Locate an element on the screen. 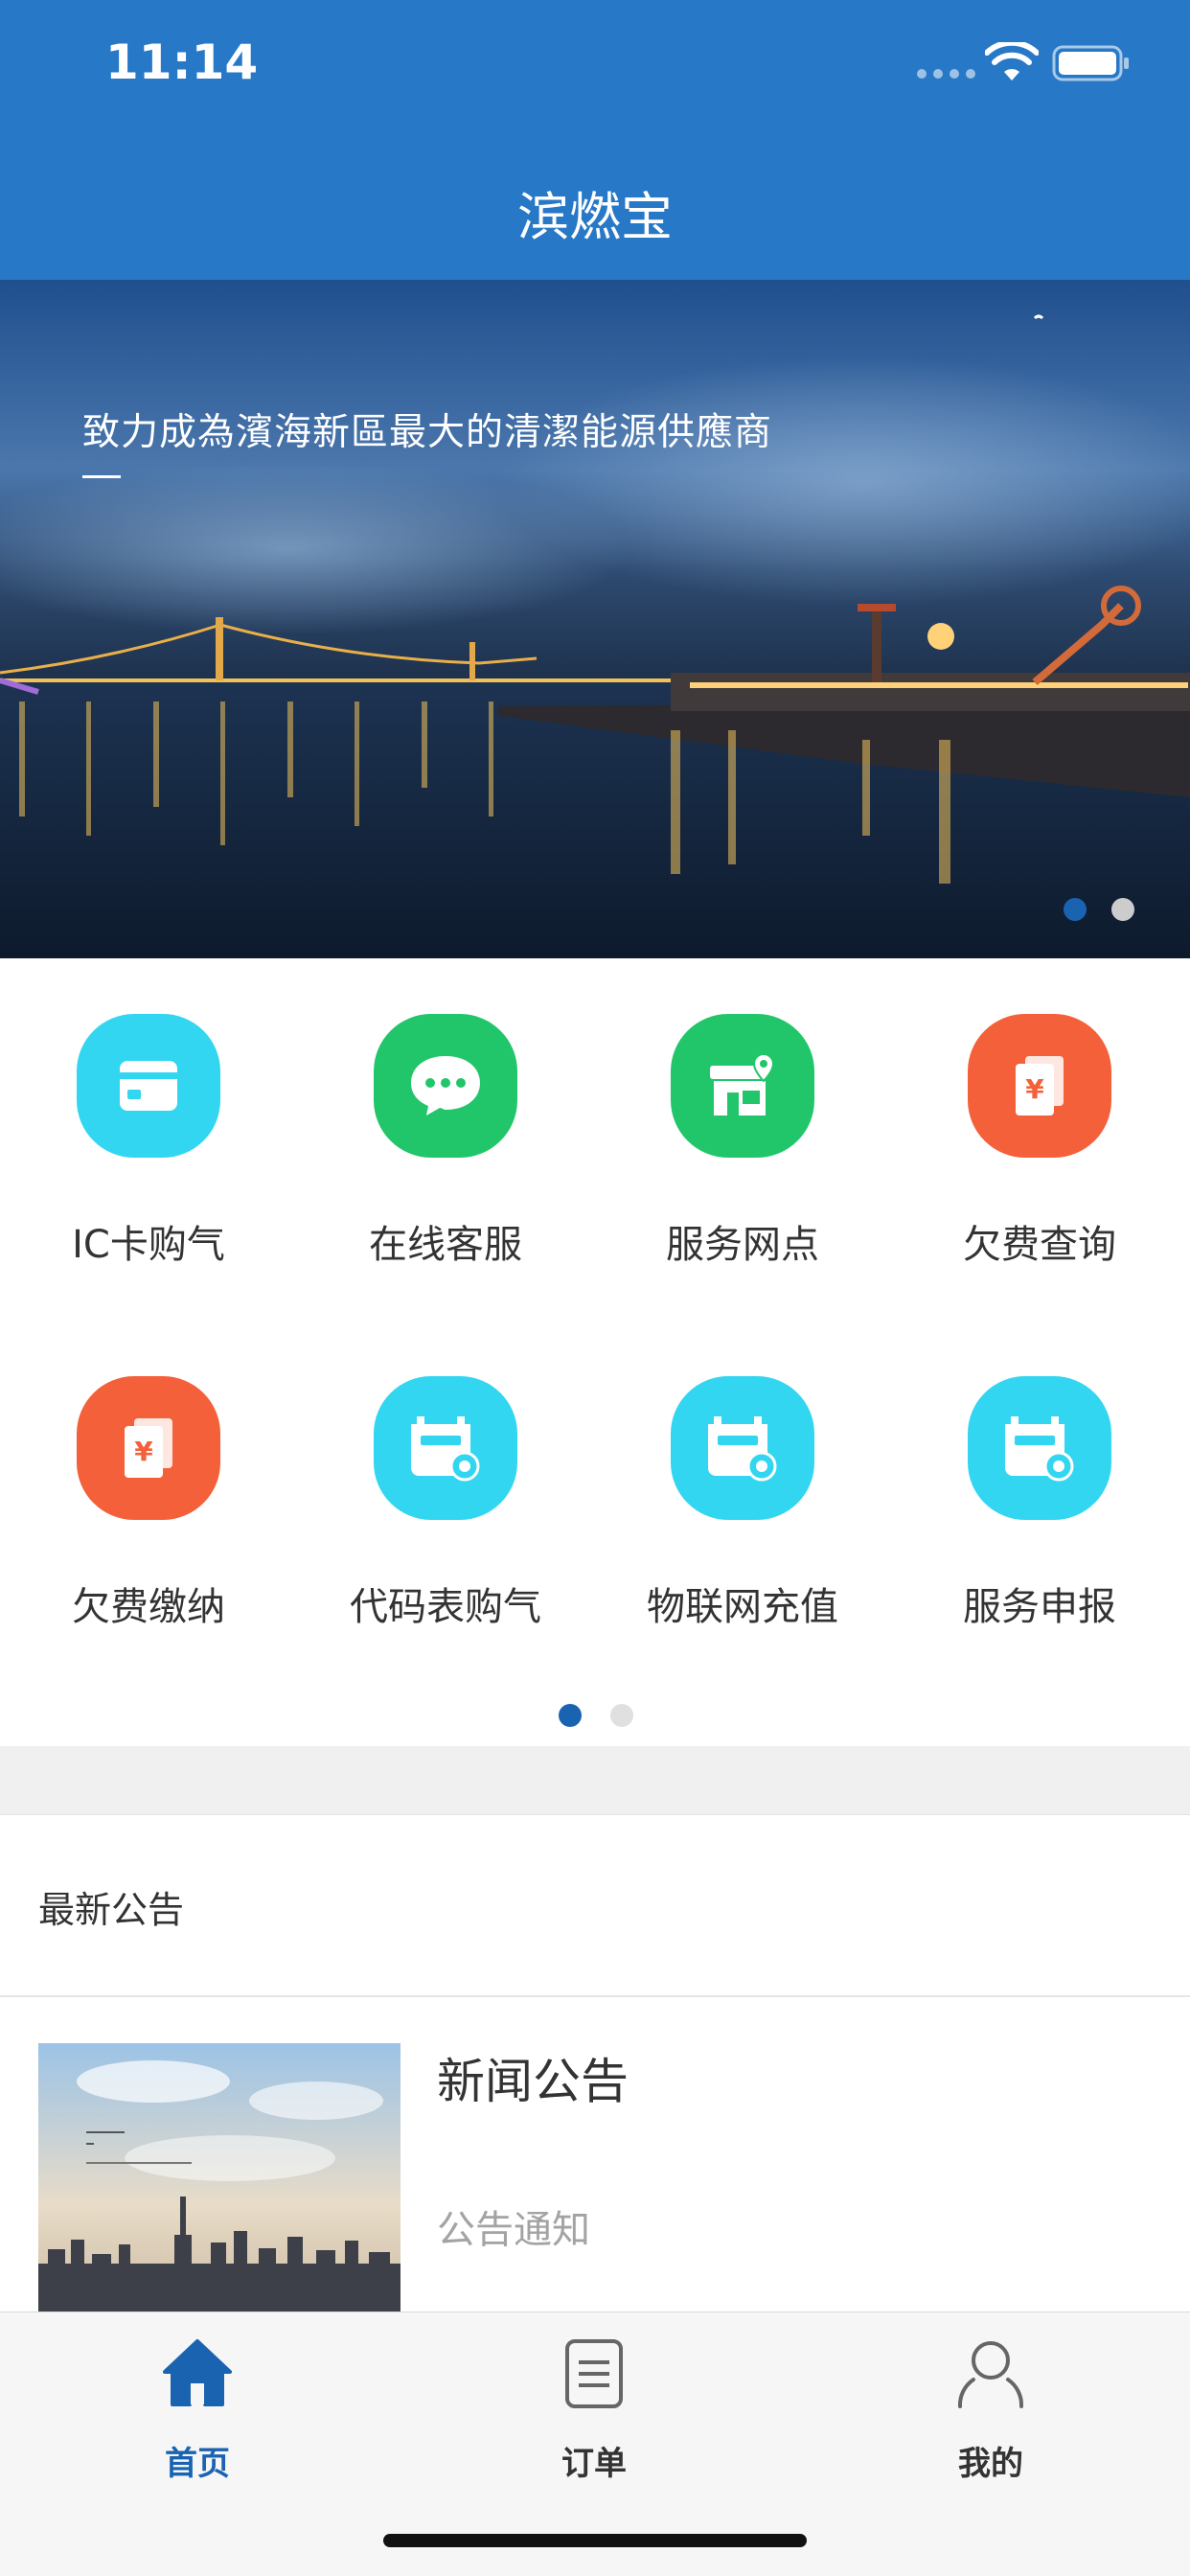 The width and height of the screenshot is (1190, 2576). grid-item-label: IC卡购气 is located at coordinates (148, 1245).